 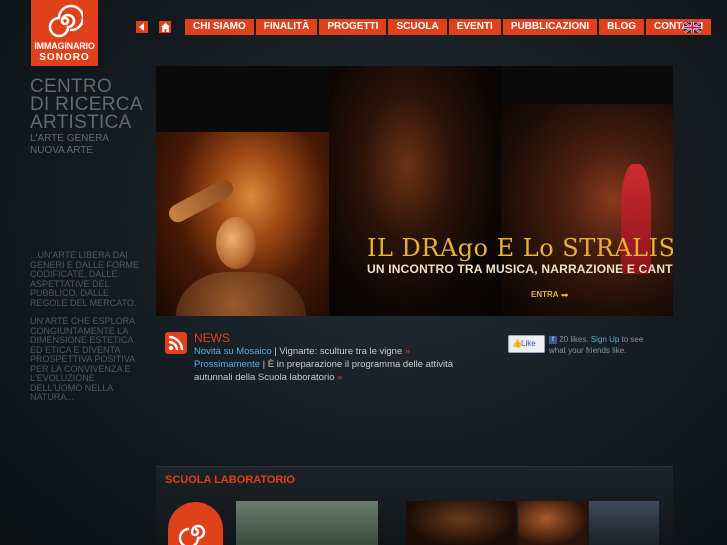 What do you see at coordinates (574, 339) in the screenshot?
I see `facebook-like-count: 20 likes.` at bounding box center [574, 339].